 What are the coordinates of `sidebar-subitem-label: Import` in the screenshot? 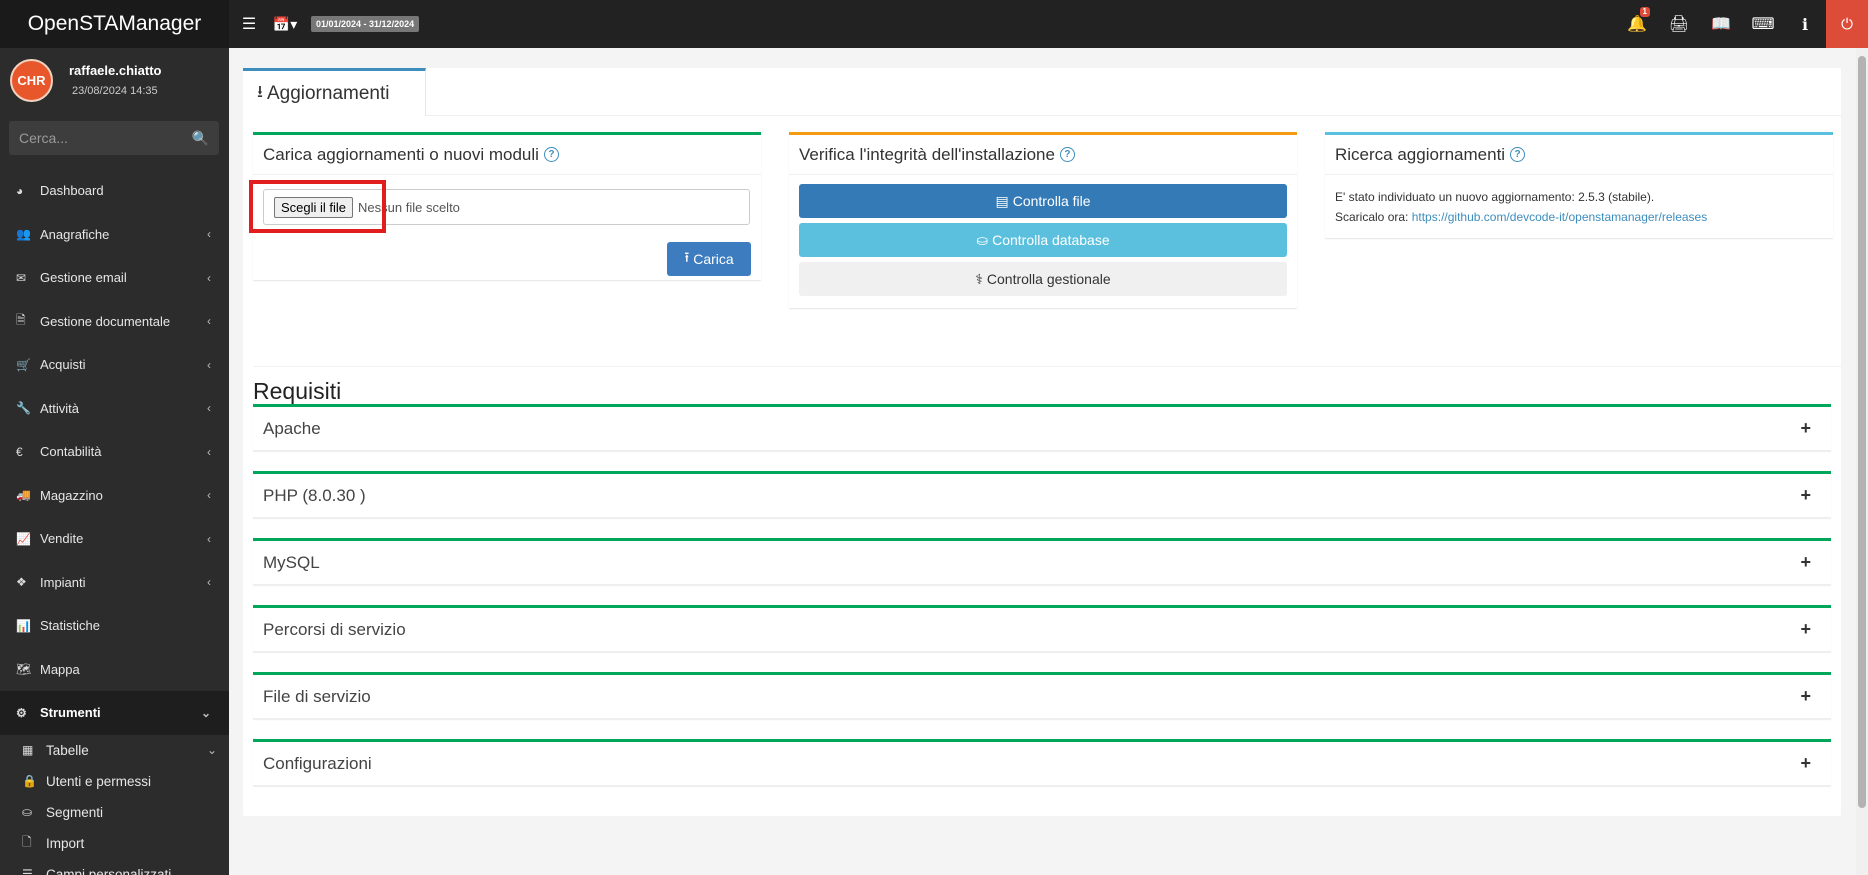 It's located at (65, 843).